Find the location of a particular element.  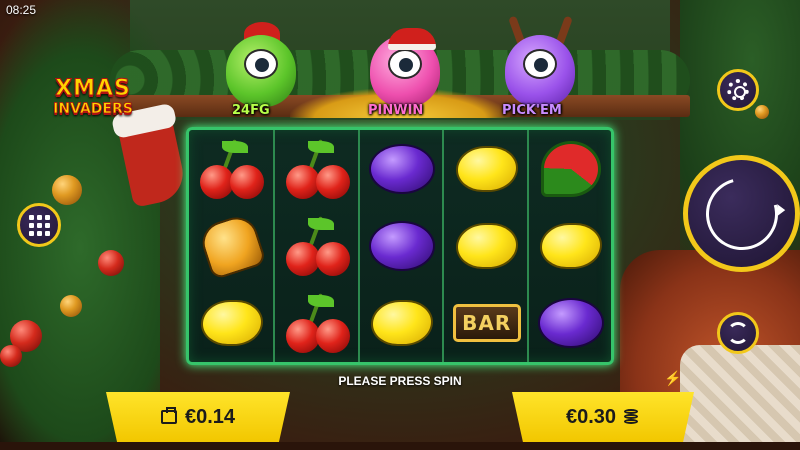

reel-cell: BAR is located at coordinates (486, 322).